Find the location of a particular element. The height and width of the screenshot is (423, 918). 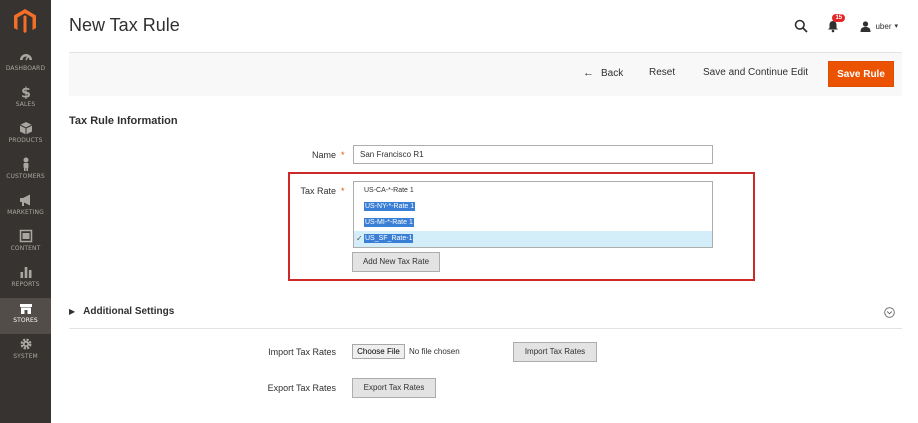

user-name: uber is located at coordinates (883, 26).